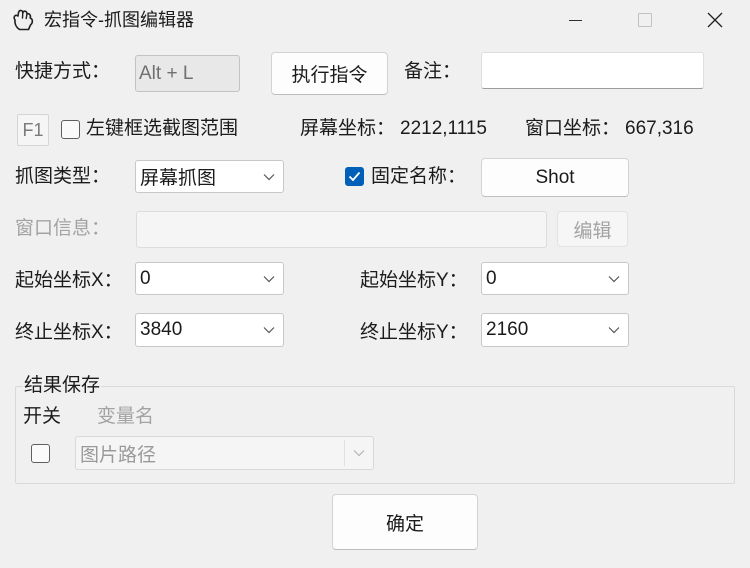  Describe the element at coordinates (166, 73) in the screenshot. I see `shortcut-value: Alt + L` at that location.